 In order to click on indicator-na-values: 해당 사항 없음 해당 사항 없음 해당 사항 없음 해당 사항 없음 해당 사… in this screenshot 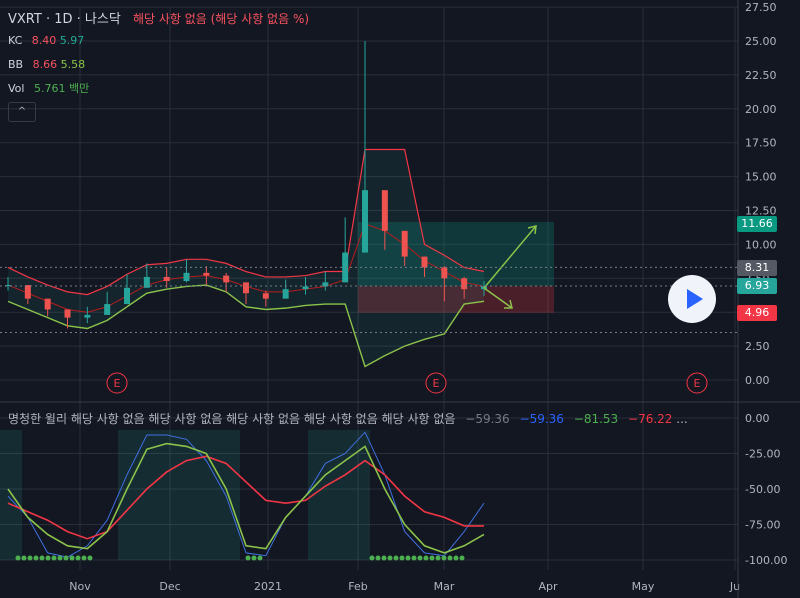, I will do `click(263, 419)`.